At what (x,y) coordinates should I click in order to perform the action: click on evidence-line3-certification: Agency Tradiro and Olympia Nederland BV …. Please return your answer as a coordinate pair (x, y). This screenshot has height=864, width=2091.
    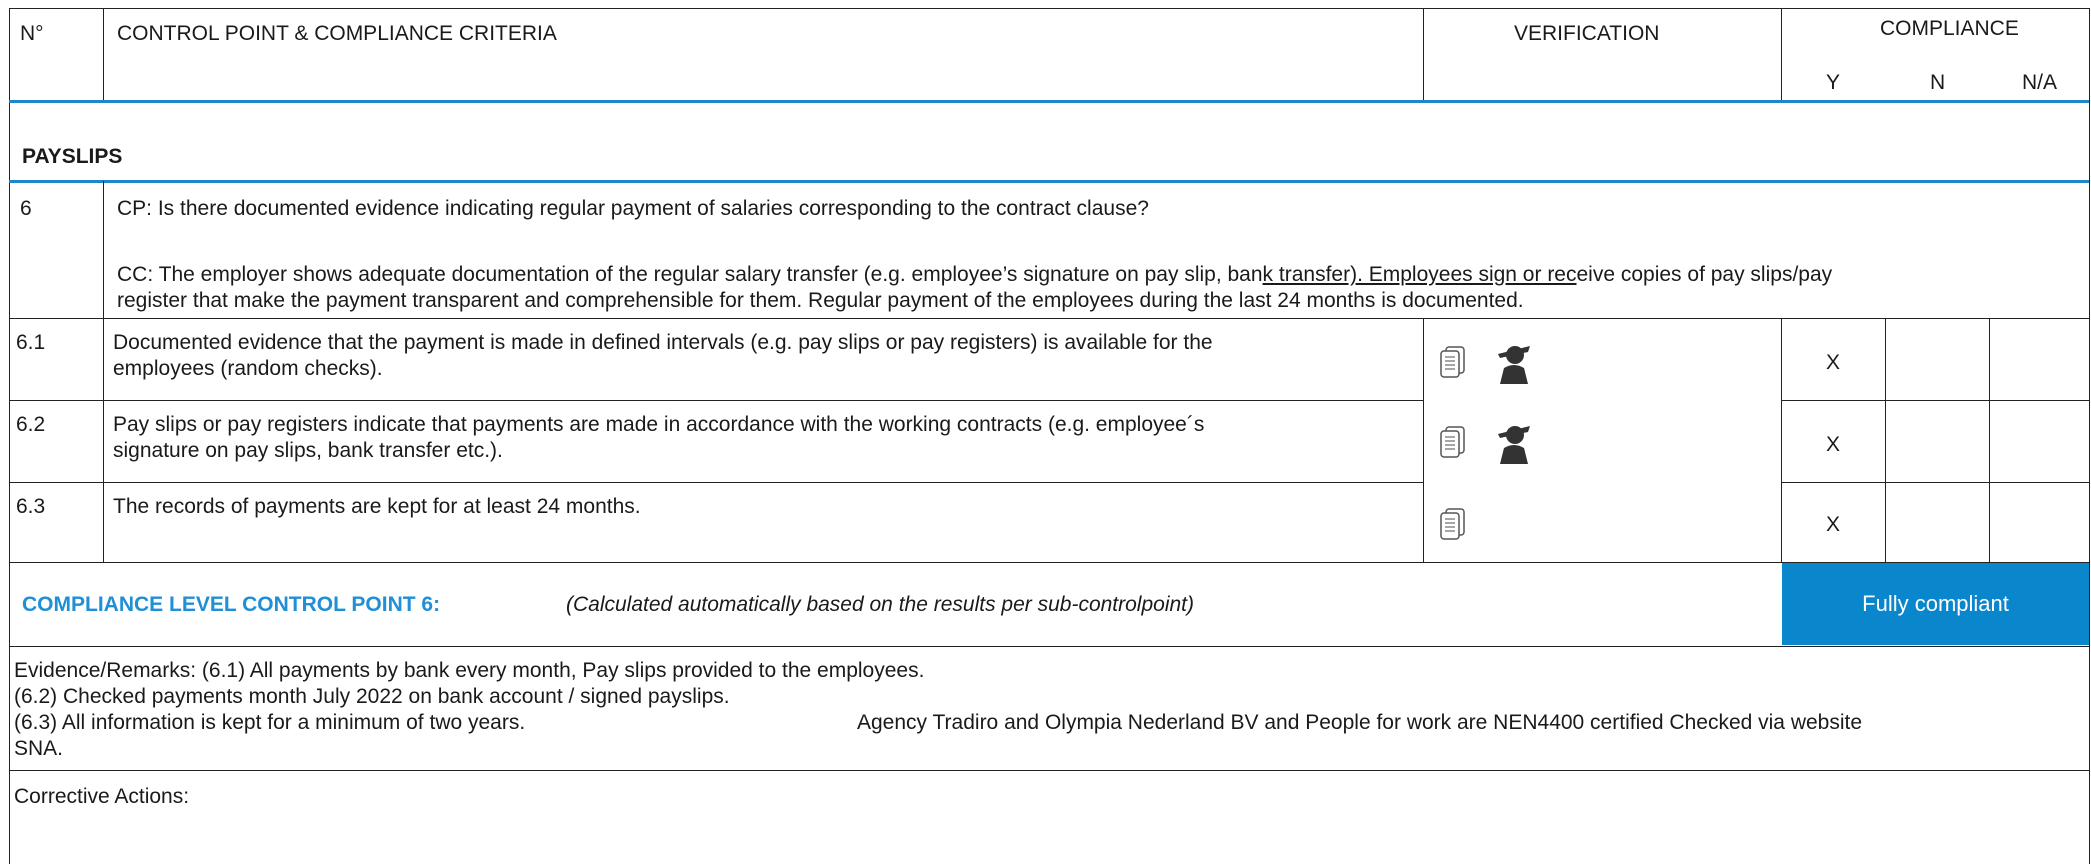
    Looking at the image, I should click on (1360, 722).